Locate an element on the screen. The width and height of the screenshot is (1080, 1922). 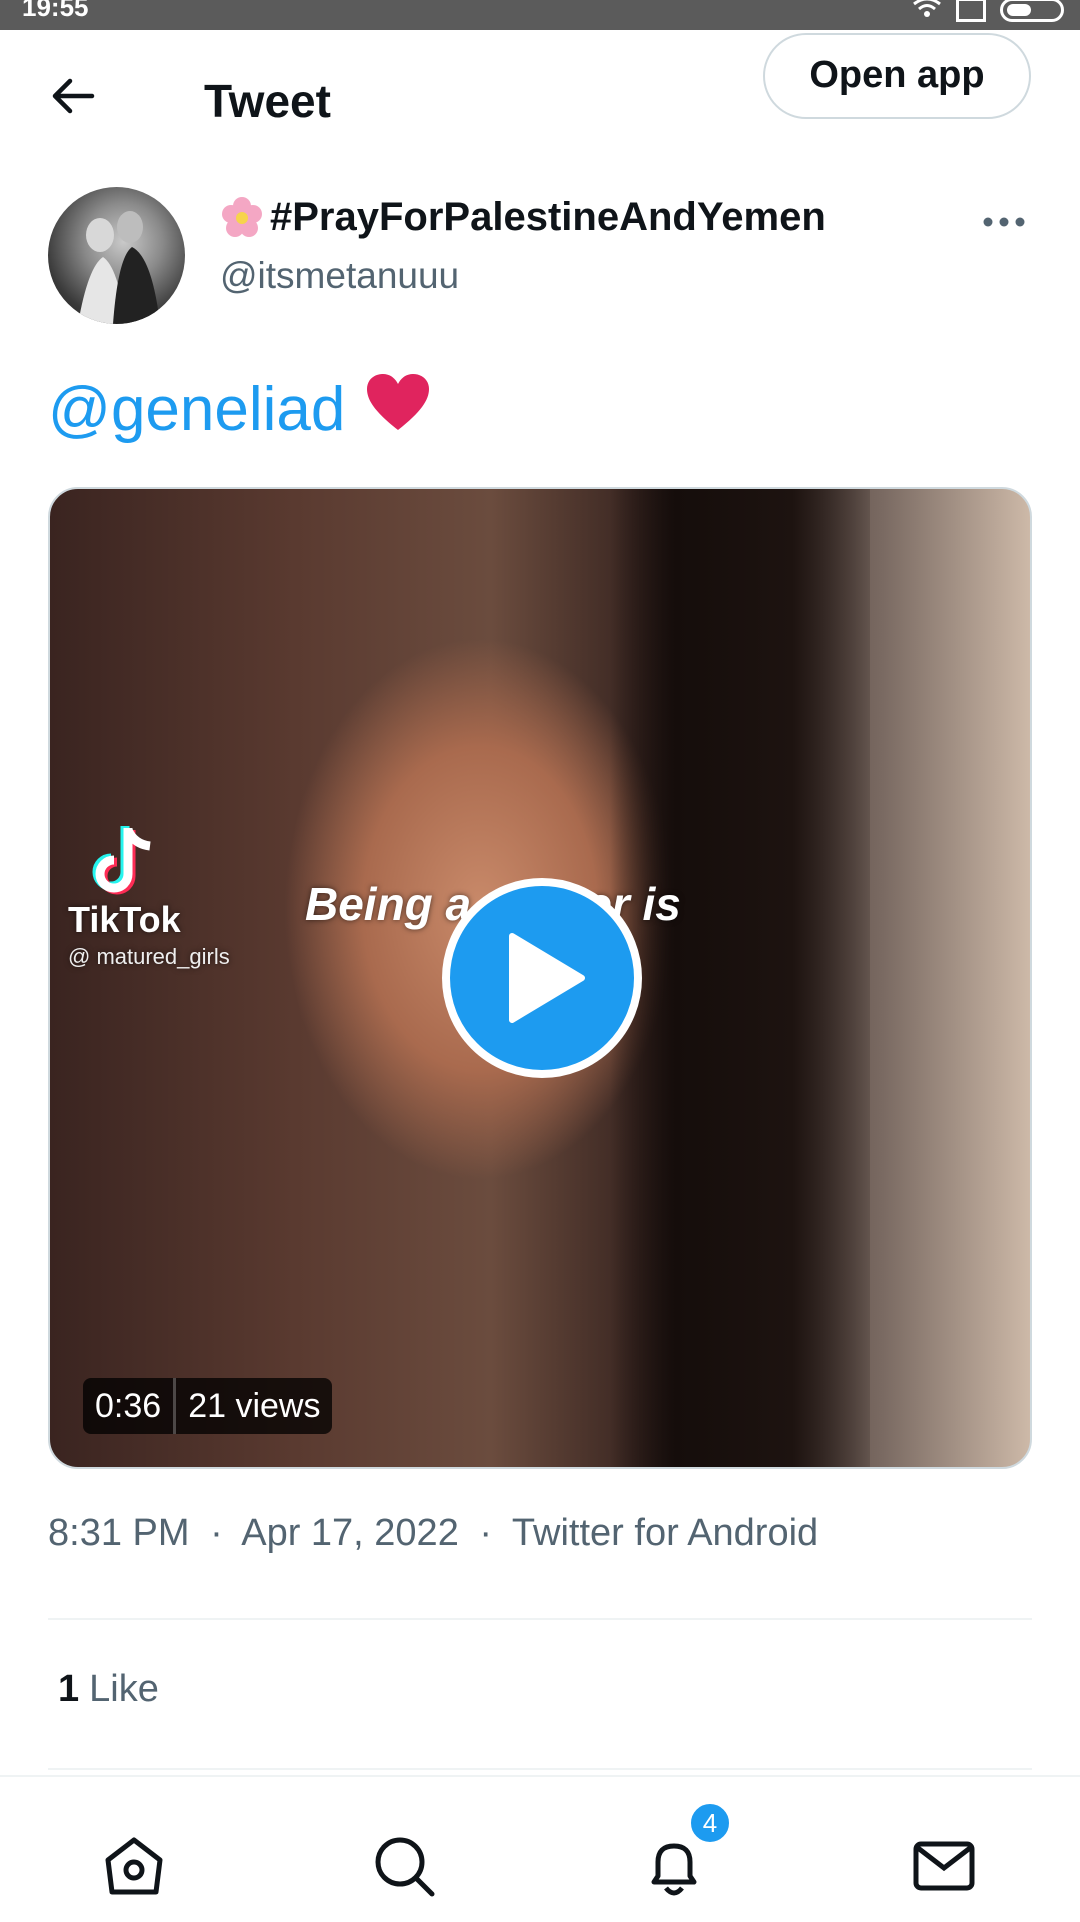
status-time: 19:55 is located at coordinates (55, 11).